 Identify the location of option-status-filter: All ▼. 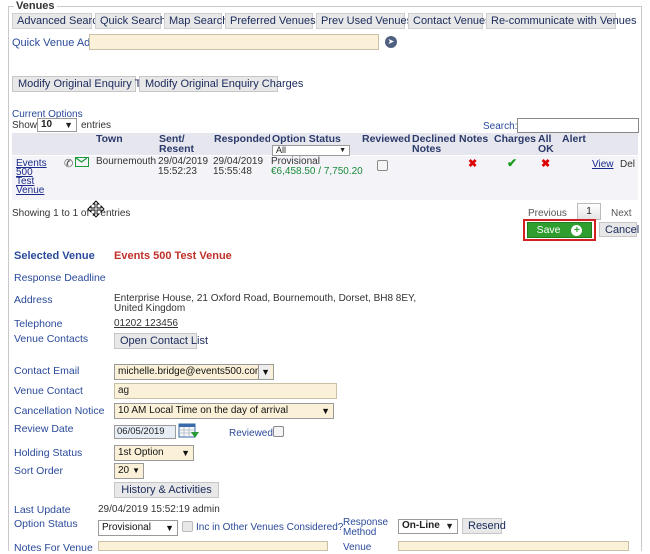
(311, 150).